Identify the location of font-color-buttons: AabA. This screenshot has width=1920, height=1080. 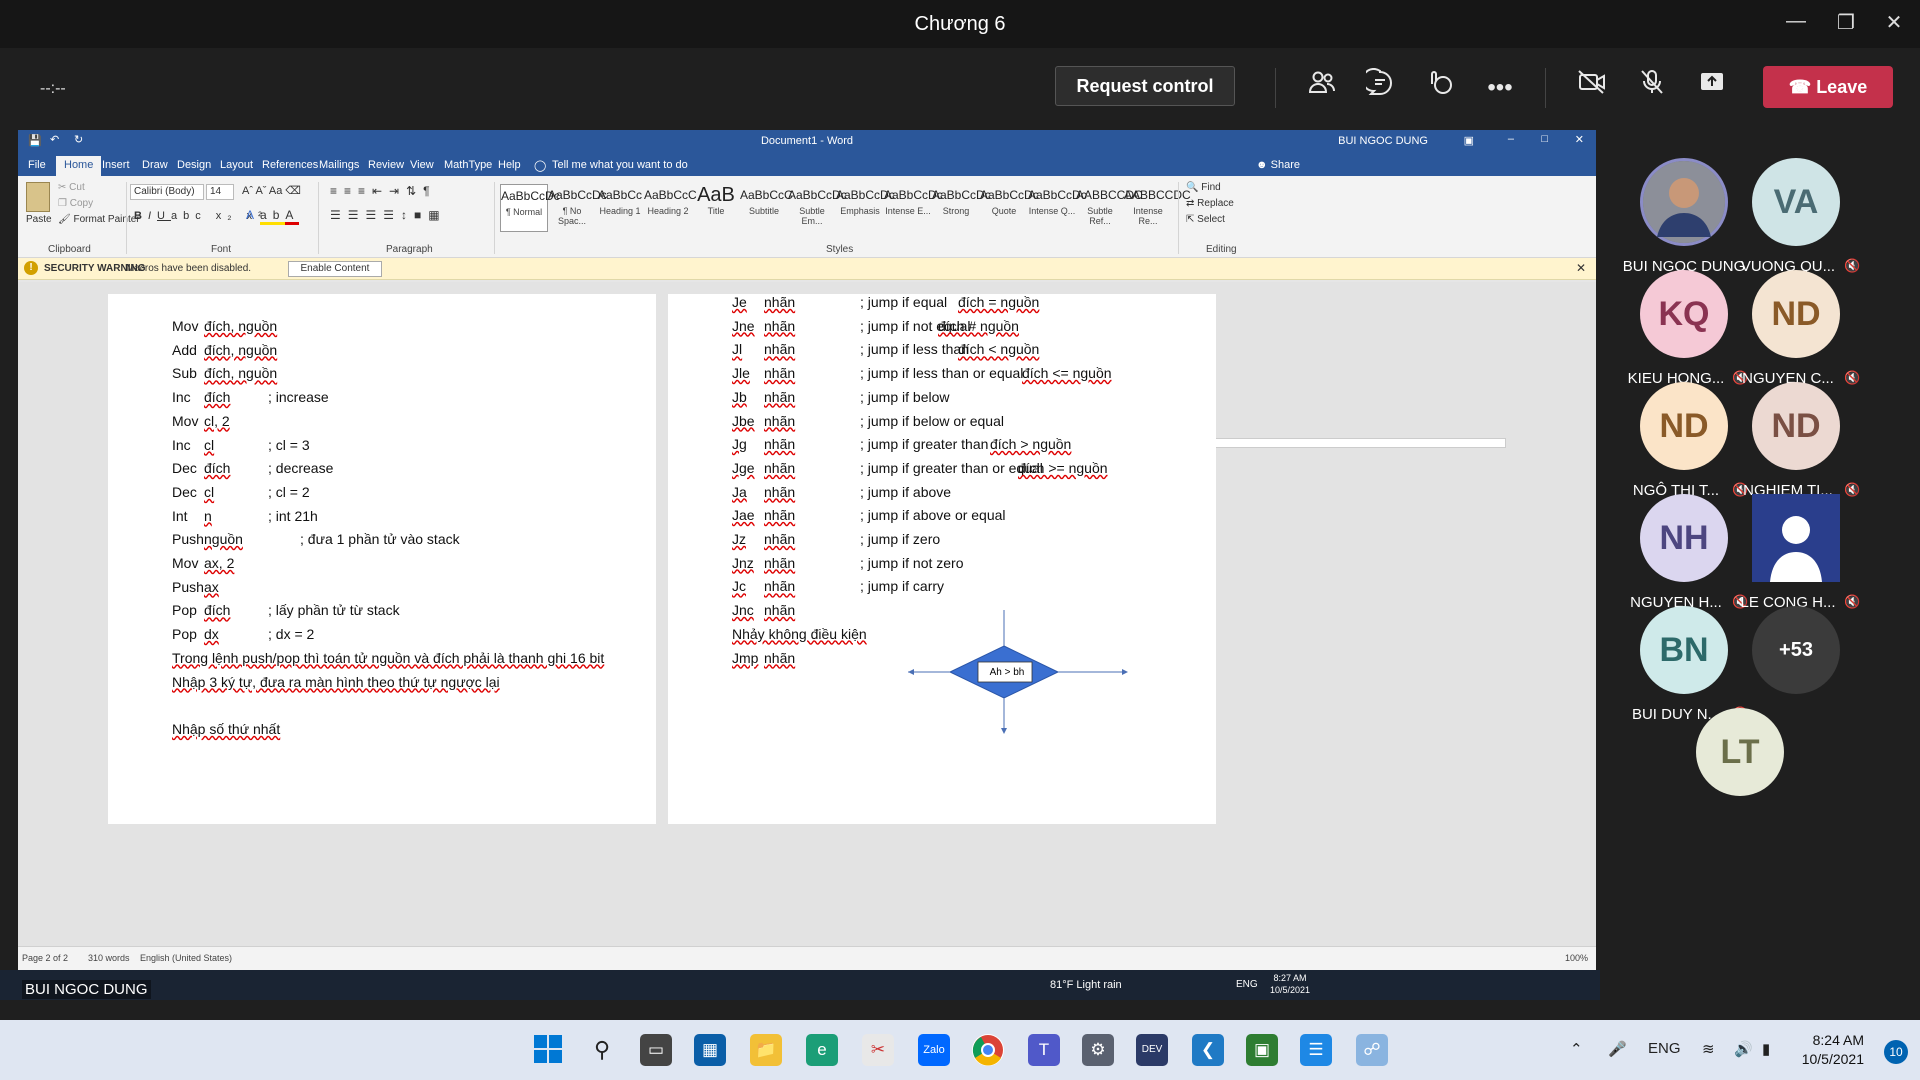
(273, 216).